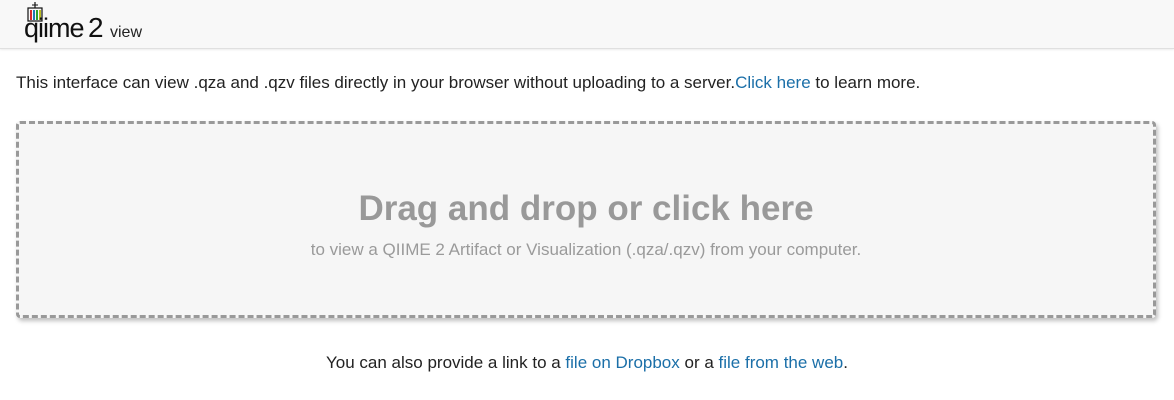  What do you see at coordinates (865, 82) in the screenshot?
I see `intro-suffix: to learn more.` at bounding box center [865, 82].